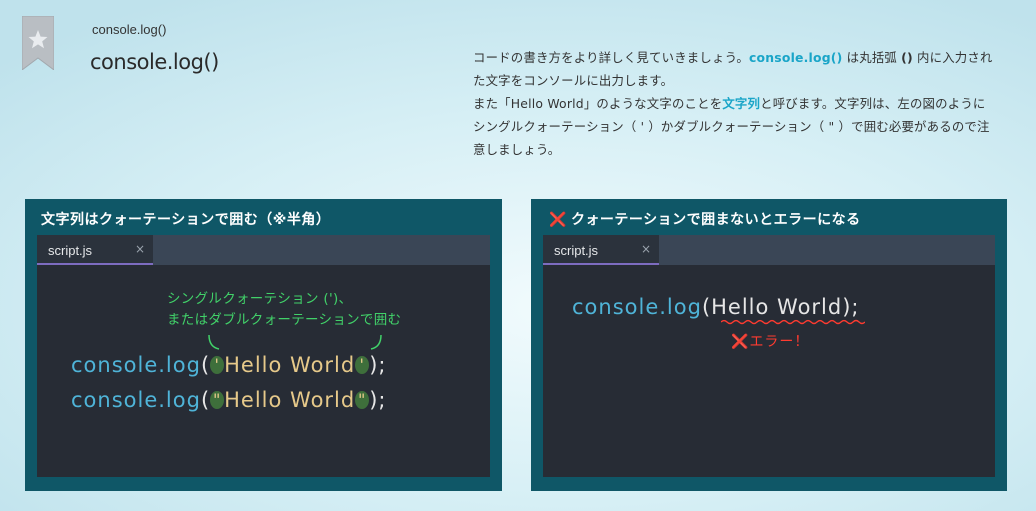 This screenshot has height=511, width=1036. I want to click on annotation-line: またはダブルクォーテーションで囲む, so click(284, 320).